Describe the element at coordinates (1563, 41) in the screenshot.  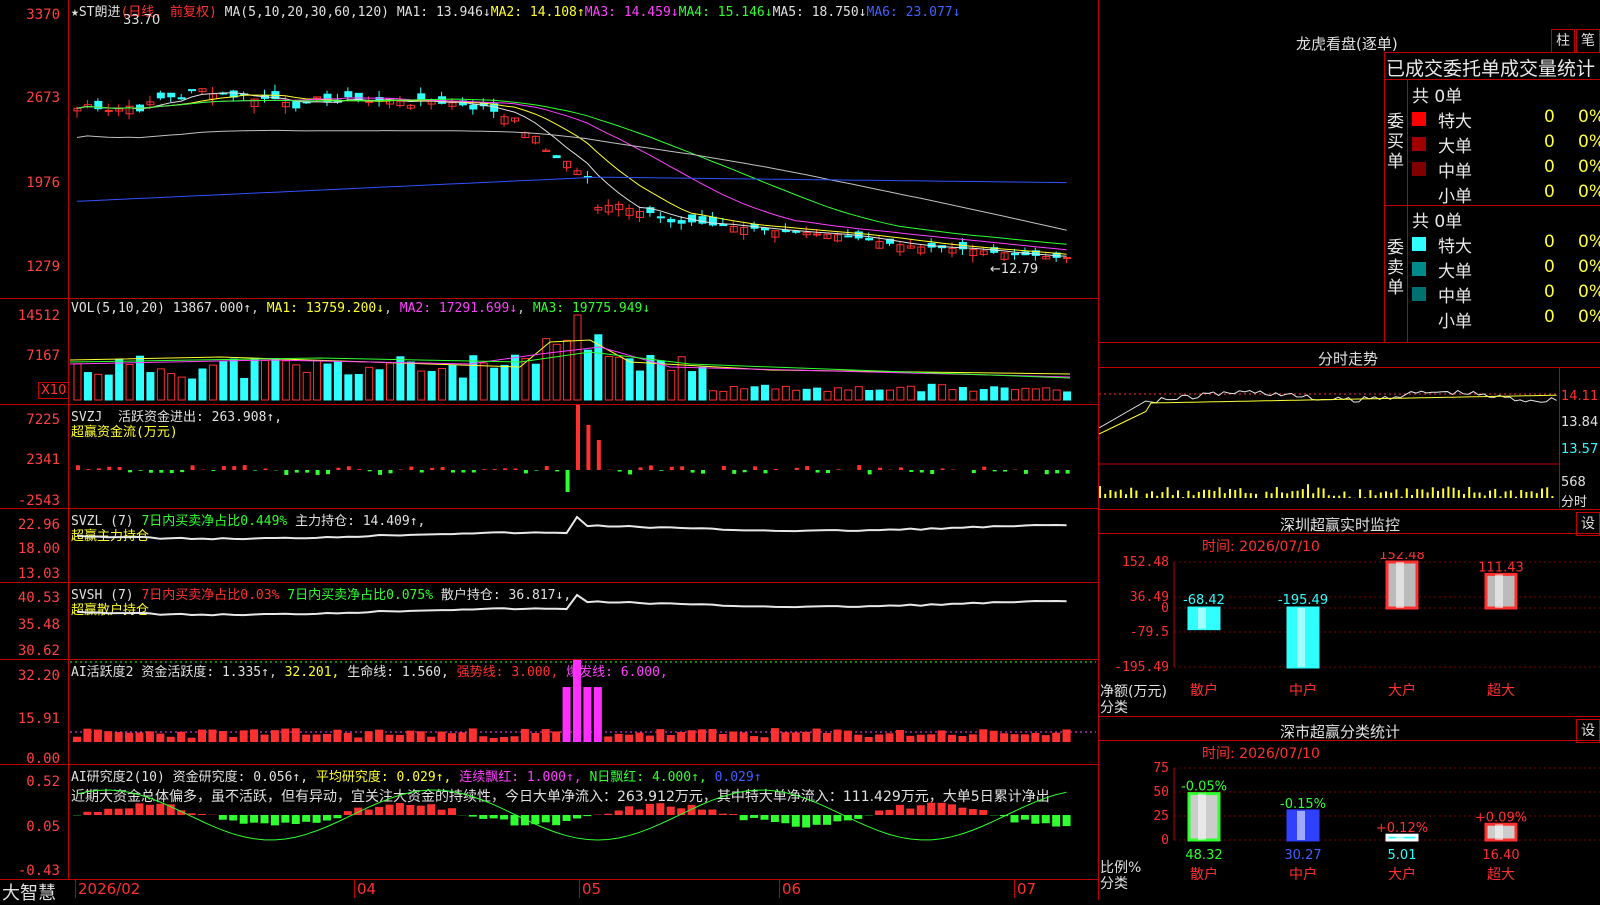
I see `bar-mode-button: 柱` at that location.